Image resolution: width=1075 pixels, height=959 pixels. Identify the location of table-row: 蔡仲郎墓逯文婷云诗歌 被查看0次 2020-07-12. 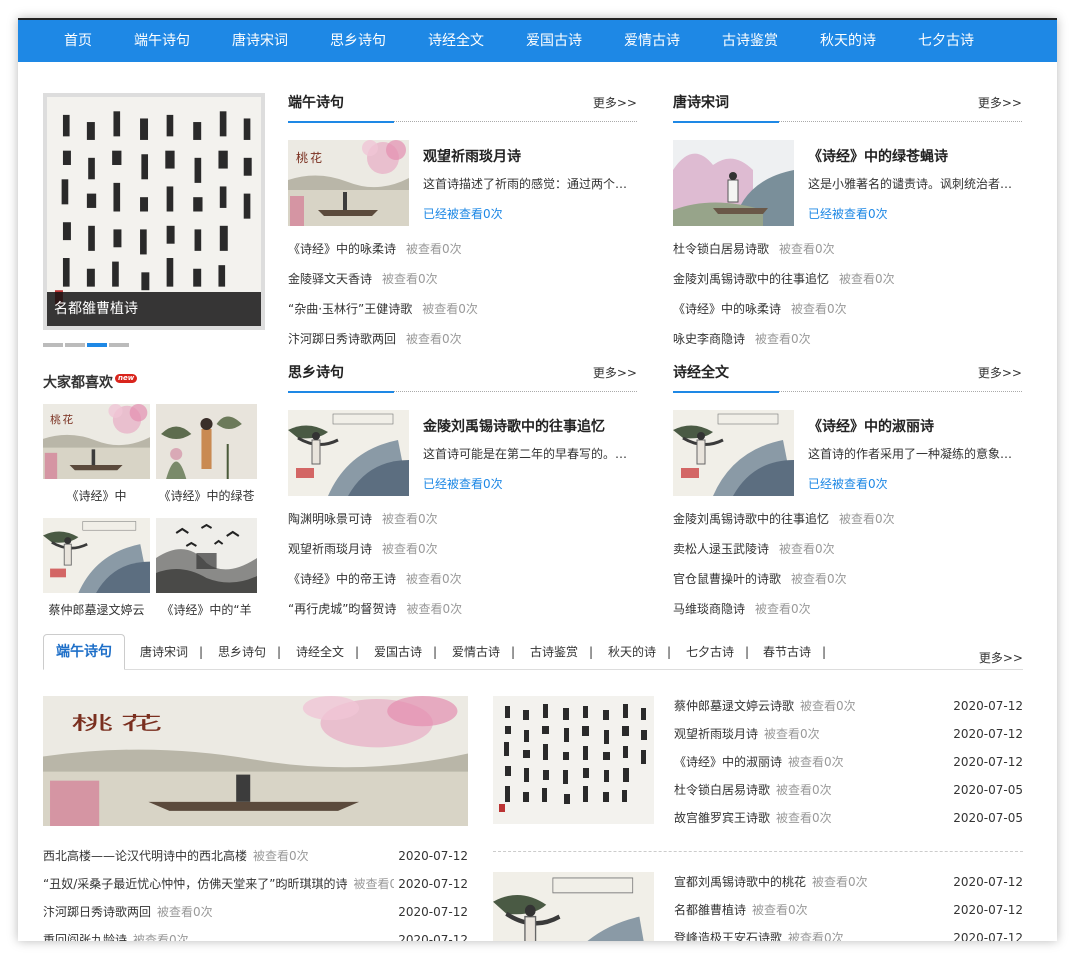
(848, 710).